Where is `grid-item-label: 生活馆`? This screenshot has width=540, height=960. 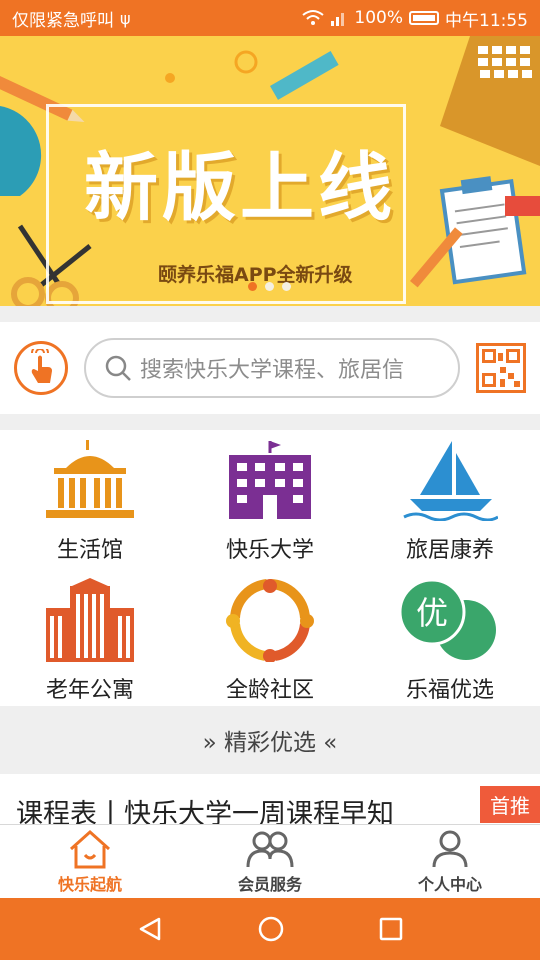
grid-item-label: 生活馆 is located at coordinates (89, 550).